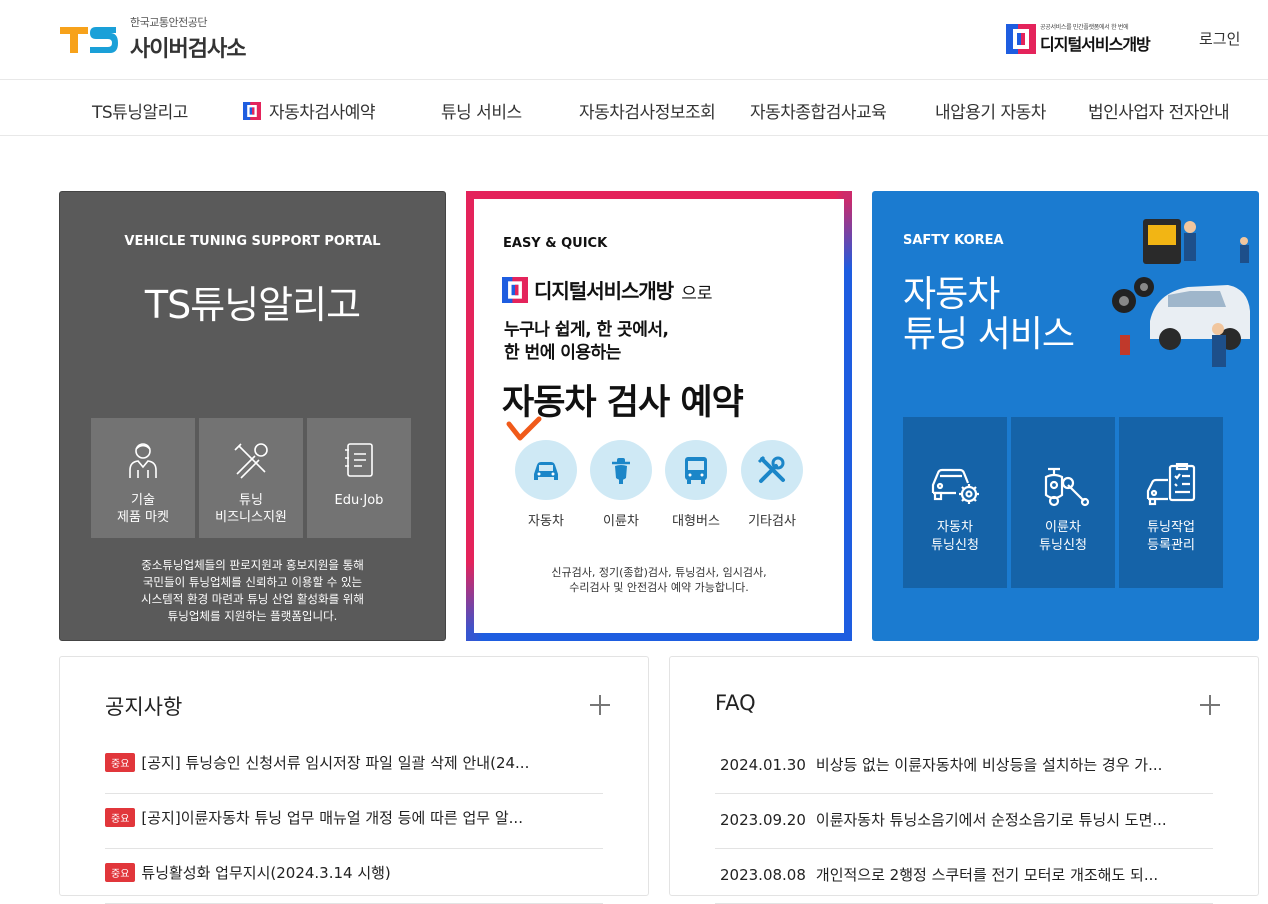  What do you see at coordinates (1159, 110) in the screenshot?
I see `nav-corporate-notice: 법인사업자 전자안내` at bounding box center [1159, 110].